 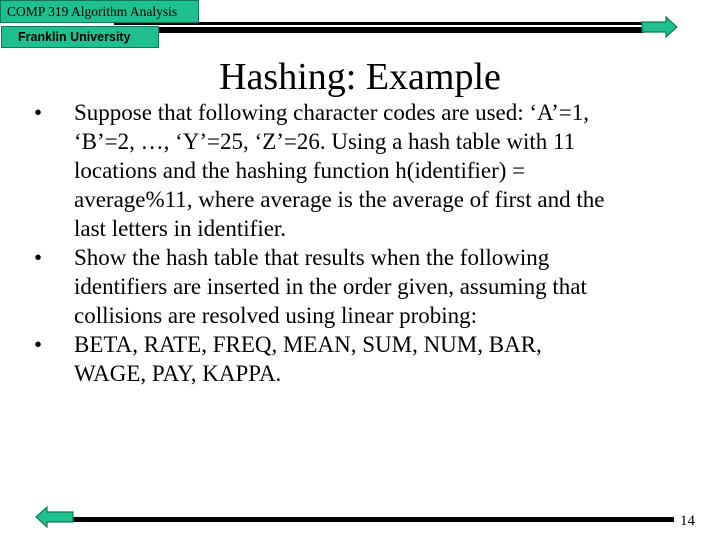 What do you see at coordinates (687, 521) in the screenshot?
I see `page-number: 14` at bounding box center [687, 521].